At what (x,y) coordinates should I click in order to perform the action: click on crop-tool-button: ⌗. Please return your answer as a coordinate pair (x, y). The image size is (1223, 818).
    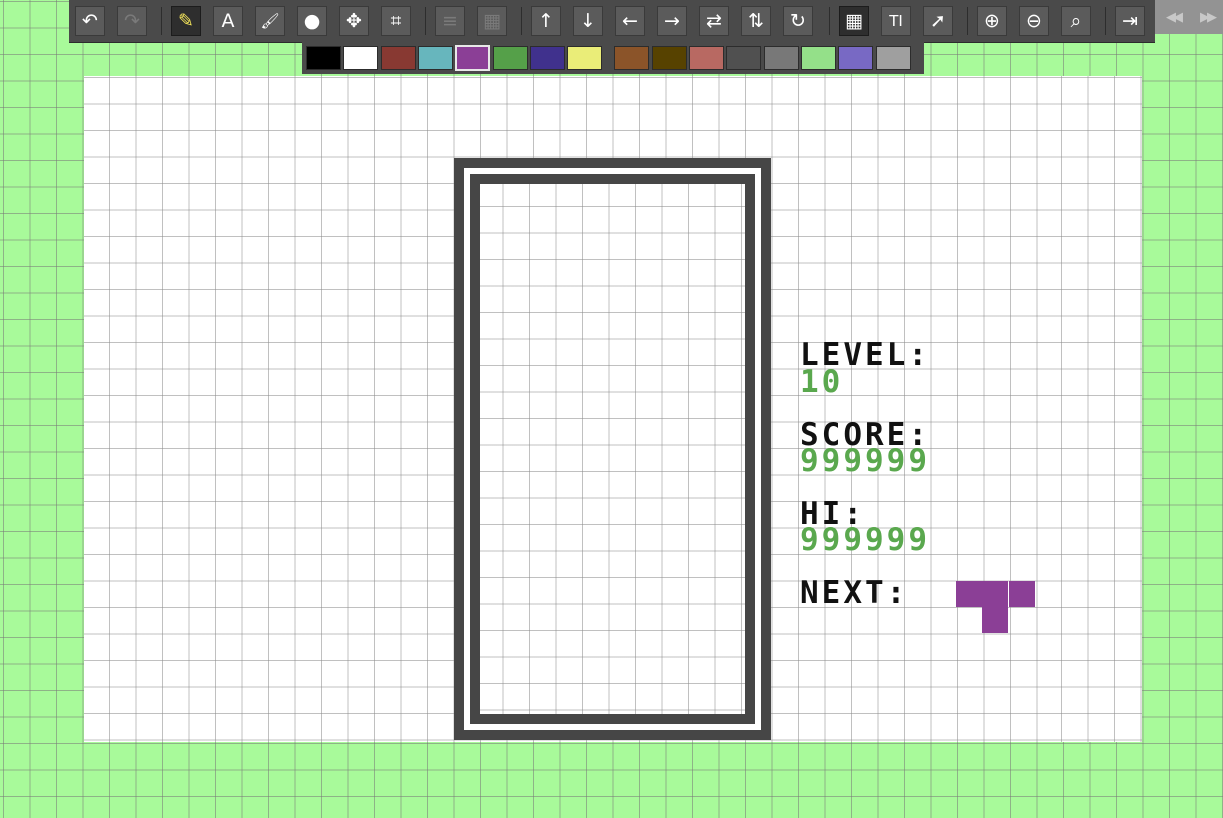
    Looking at the image, I should click on (396, 21).